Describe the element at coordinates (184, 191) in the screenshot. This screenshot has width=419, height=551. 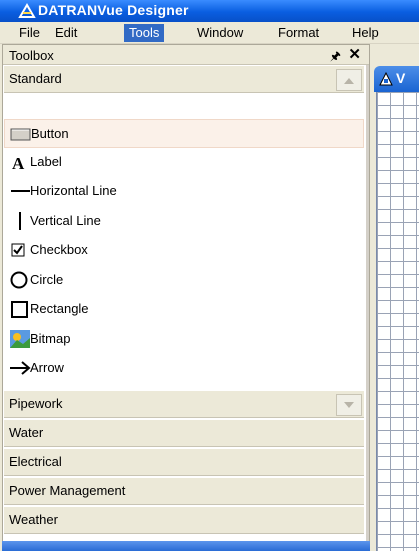
I see `tool-horizontal-line: Horizontal Line` at that location.